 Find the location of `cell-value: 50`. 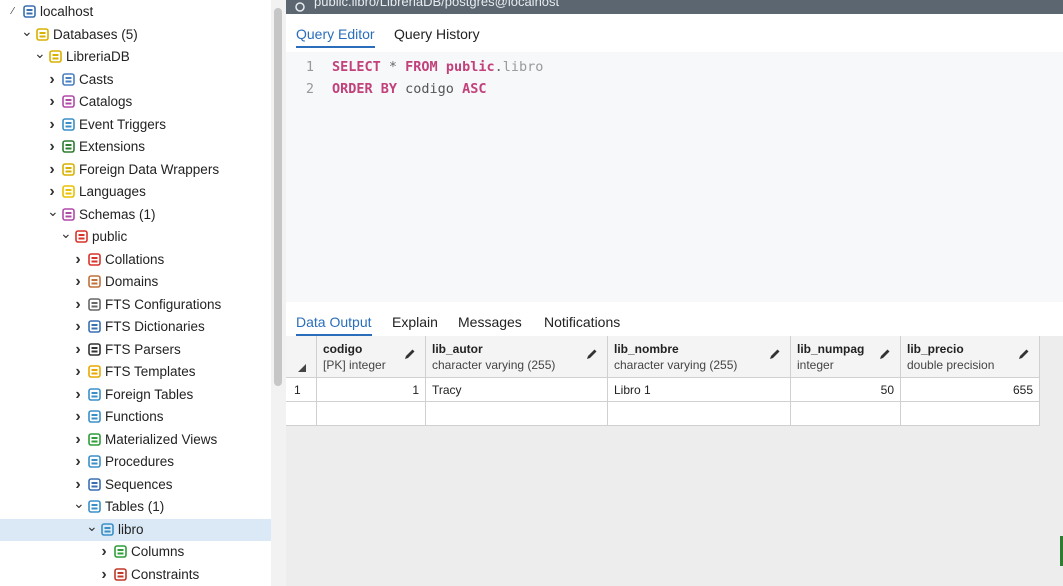

cell-value: 50 is located at coordinates (887, 390).